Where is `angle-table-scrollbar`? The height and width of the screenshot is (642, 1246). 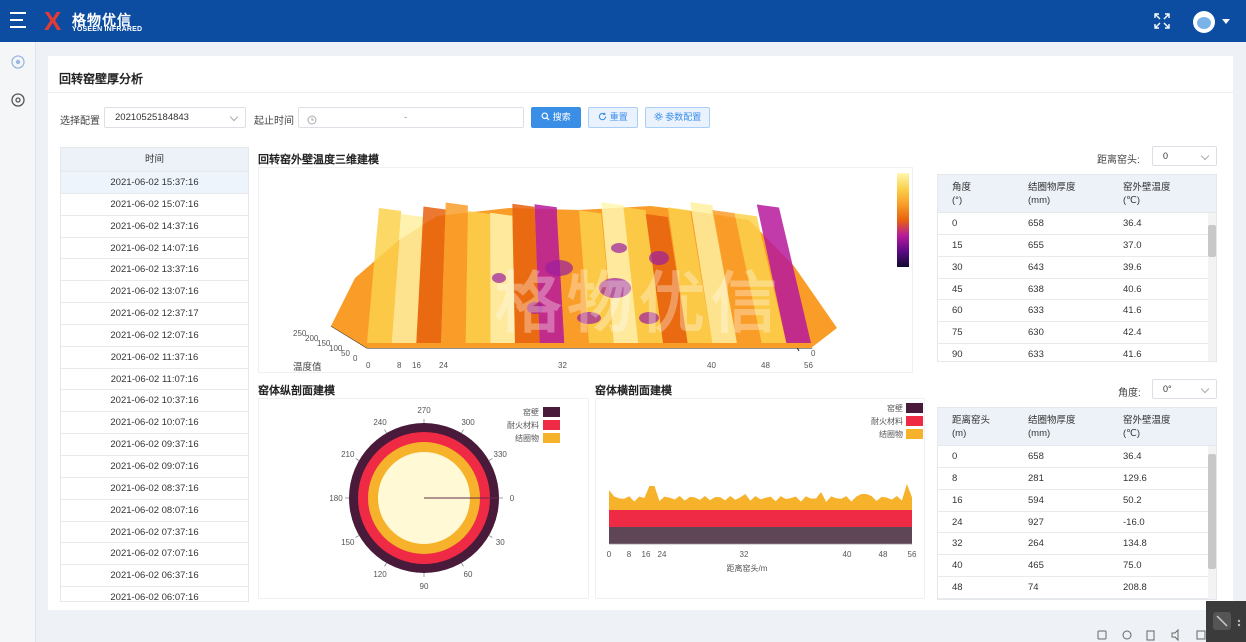
angle-table-scrollbar is located at coordinates (1212, 287).